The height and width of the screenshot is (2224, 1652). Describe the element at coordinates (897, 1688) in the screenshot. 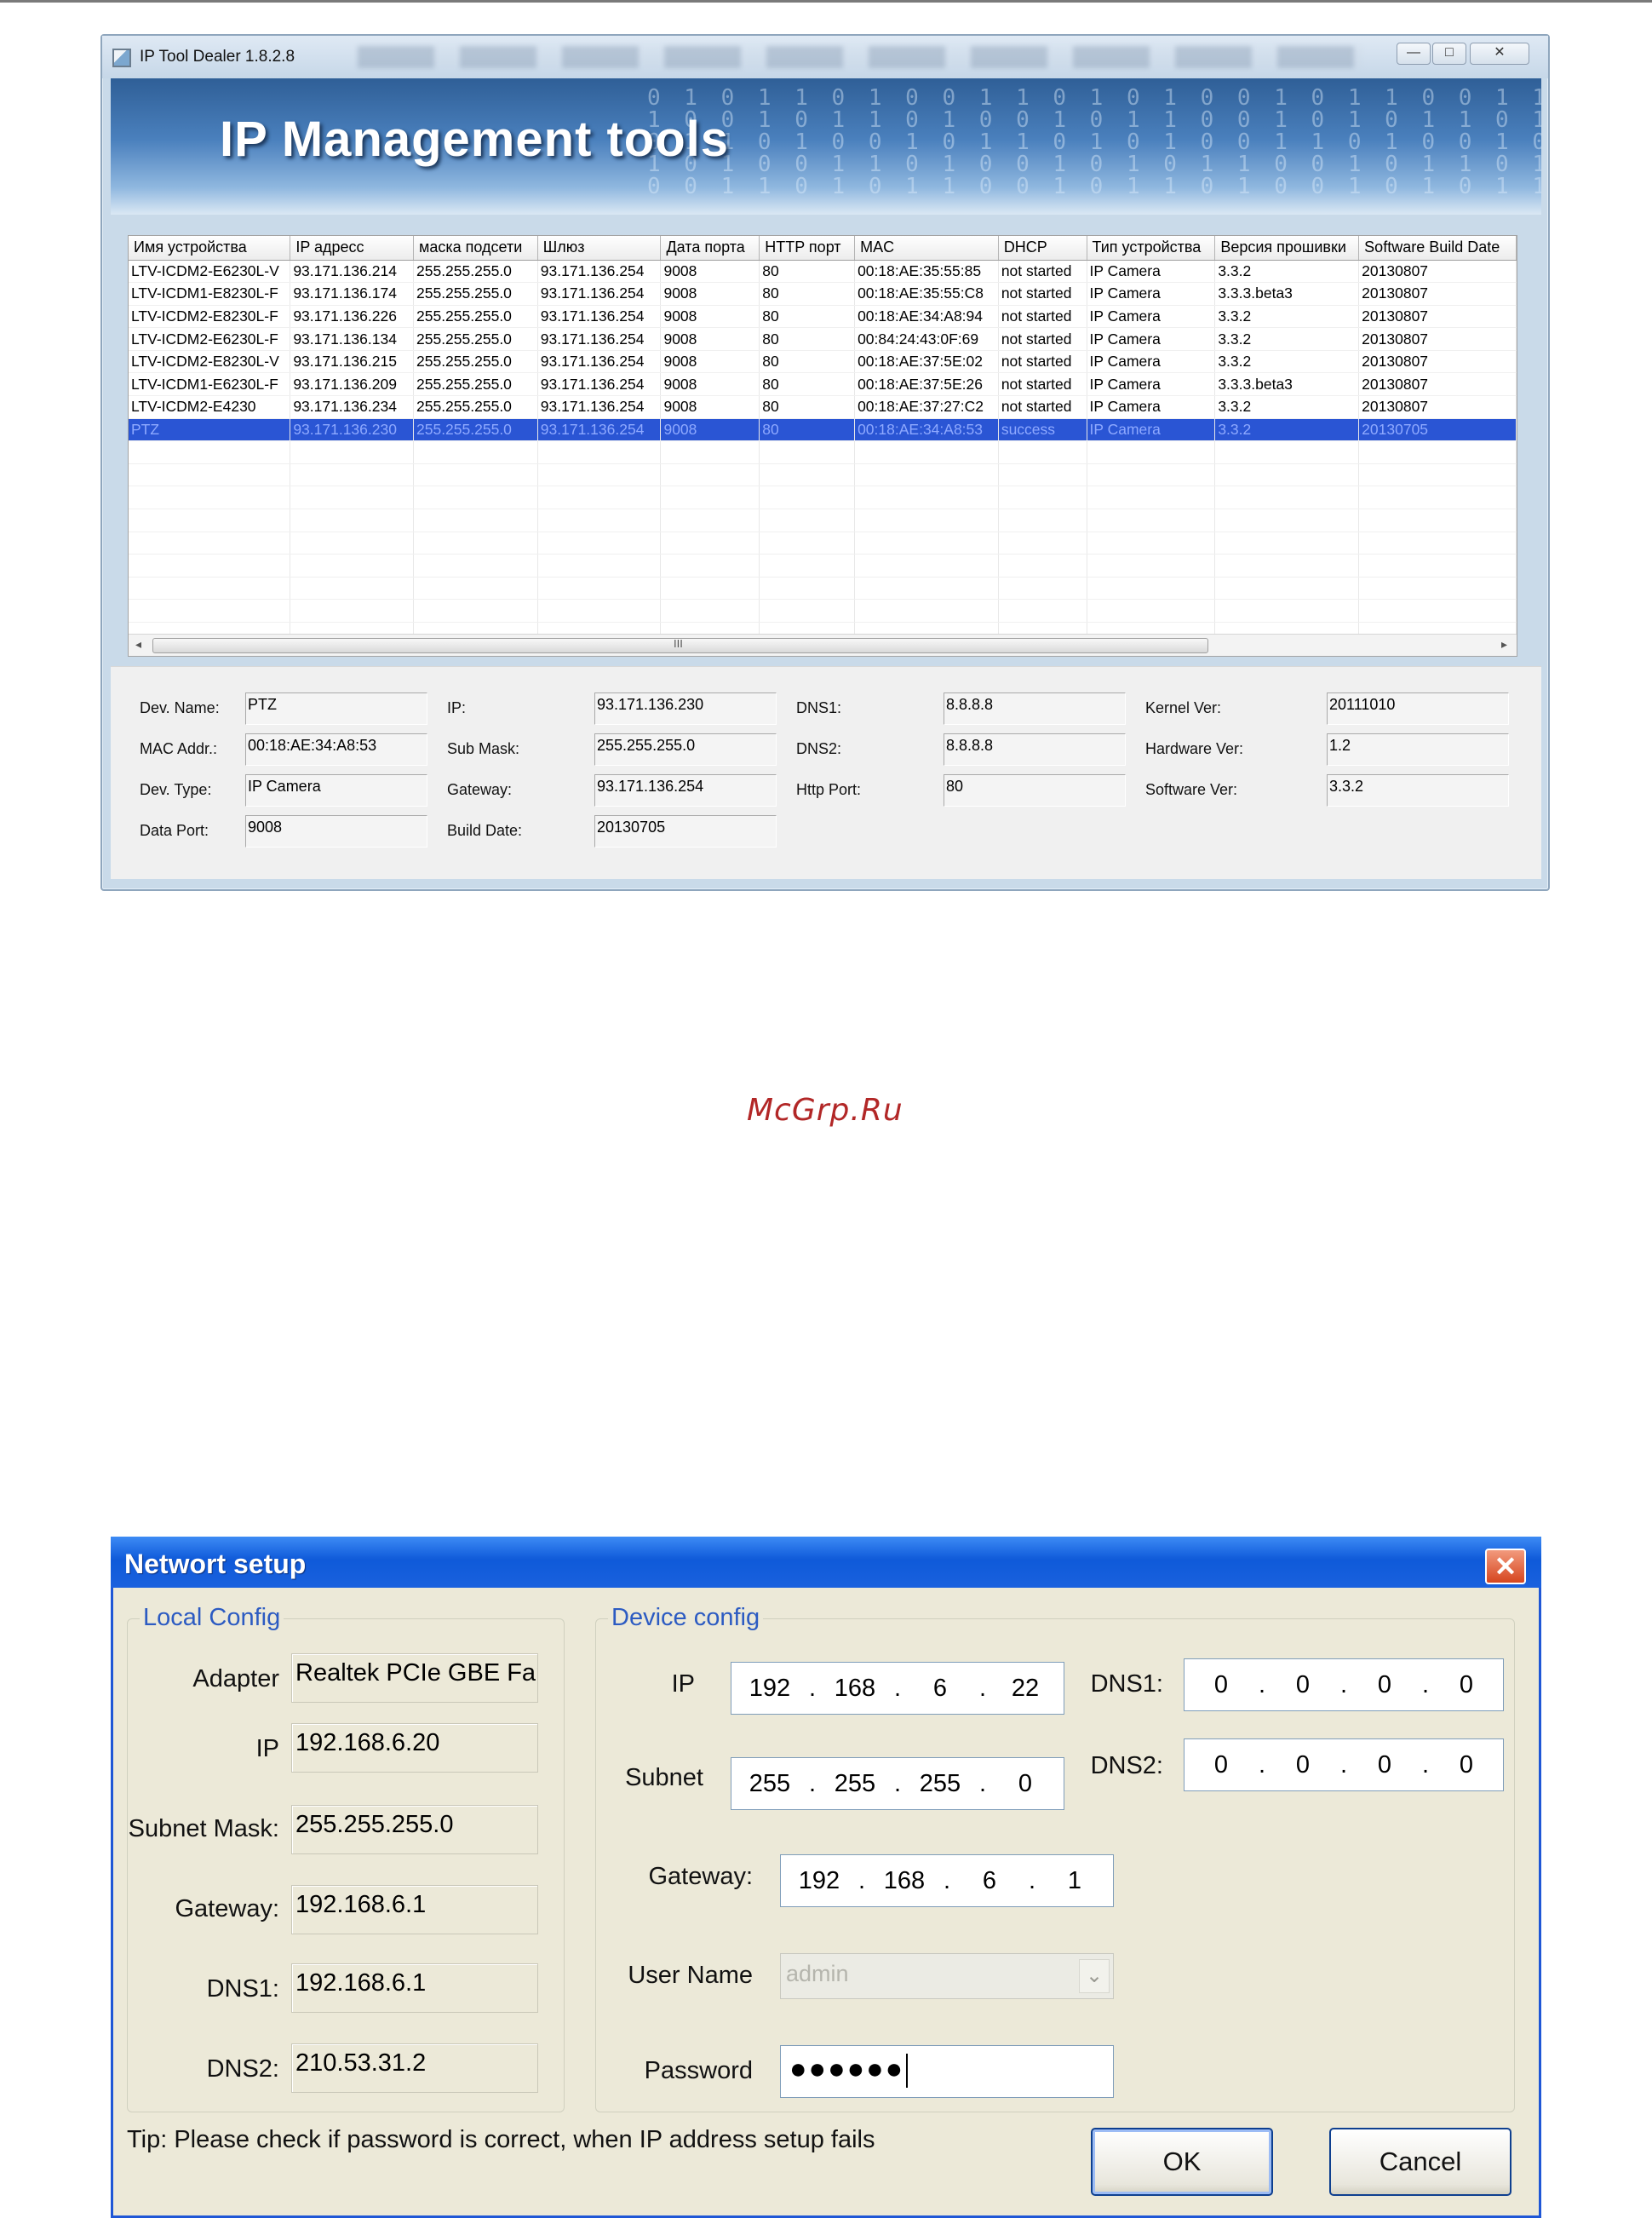

I see `device-ip-input: 192. 168. 6. 22` at that location.